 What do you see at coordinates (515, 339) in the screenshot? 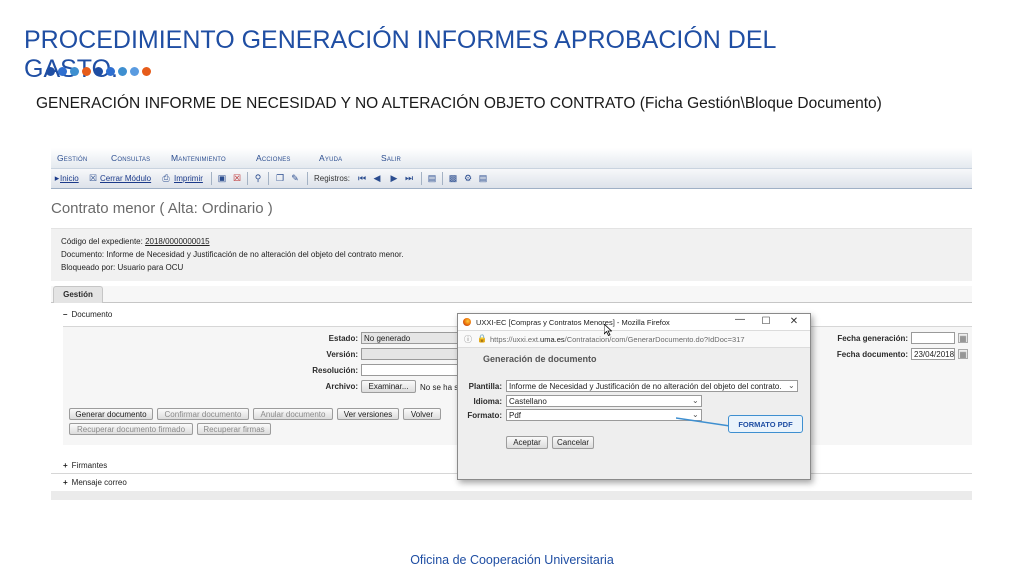
I see `url-prefix: https://uxxi.ext.` at bounding box center [515, 339].